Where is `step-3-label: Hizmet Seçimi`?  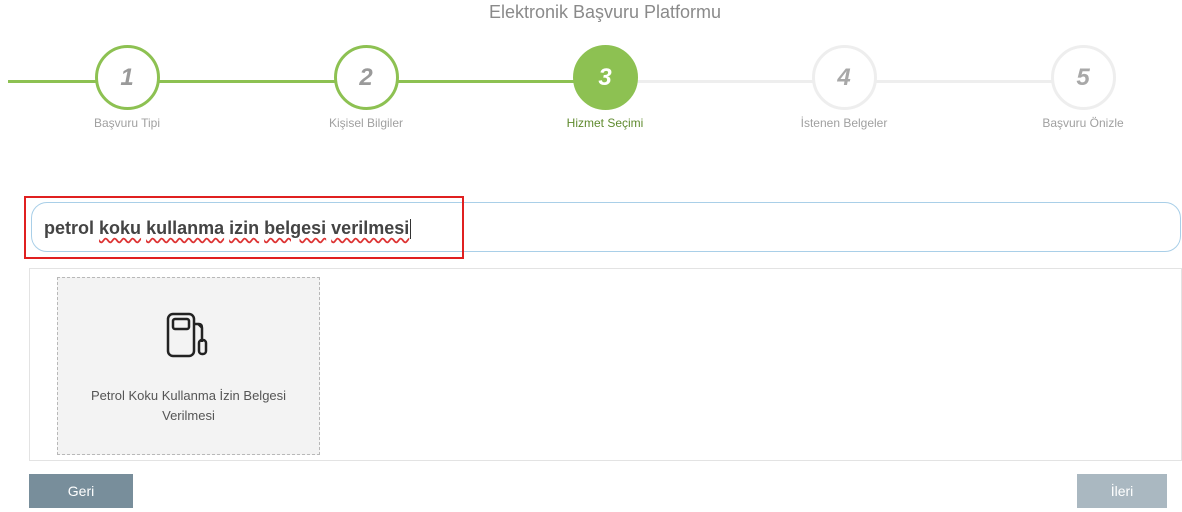
step-3-label: Hizmet Seçimi is located at coordinates (605, 123).